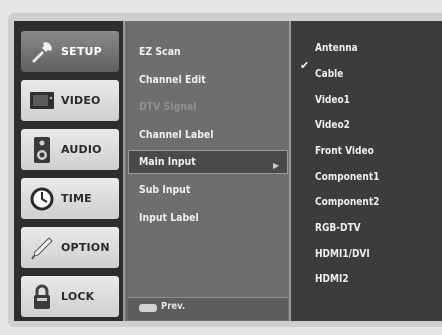 Image resolution: width=442 pixels, height=335 pixels. I want to click on sidebar-item-lock: LOCK, so click(70, 296).